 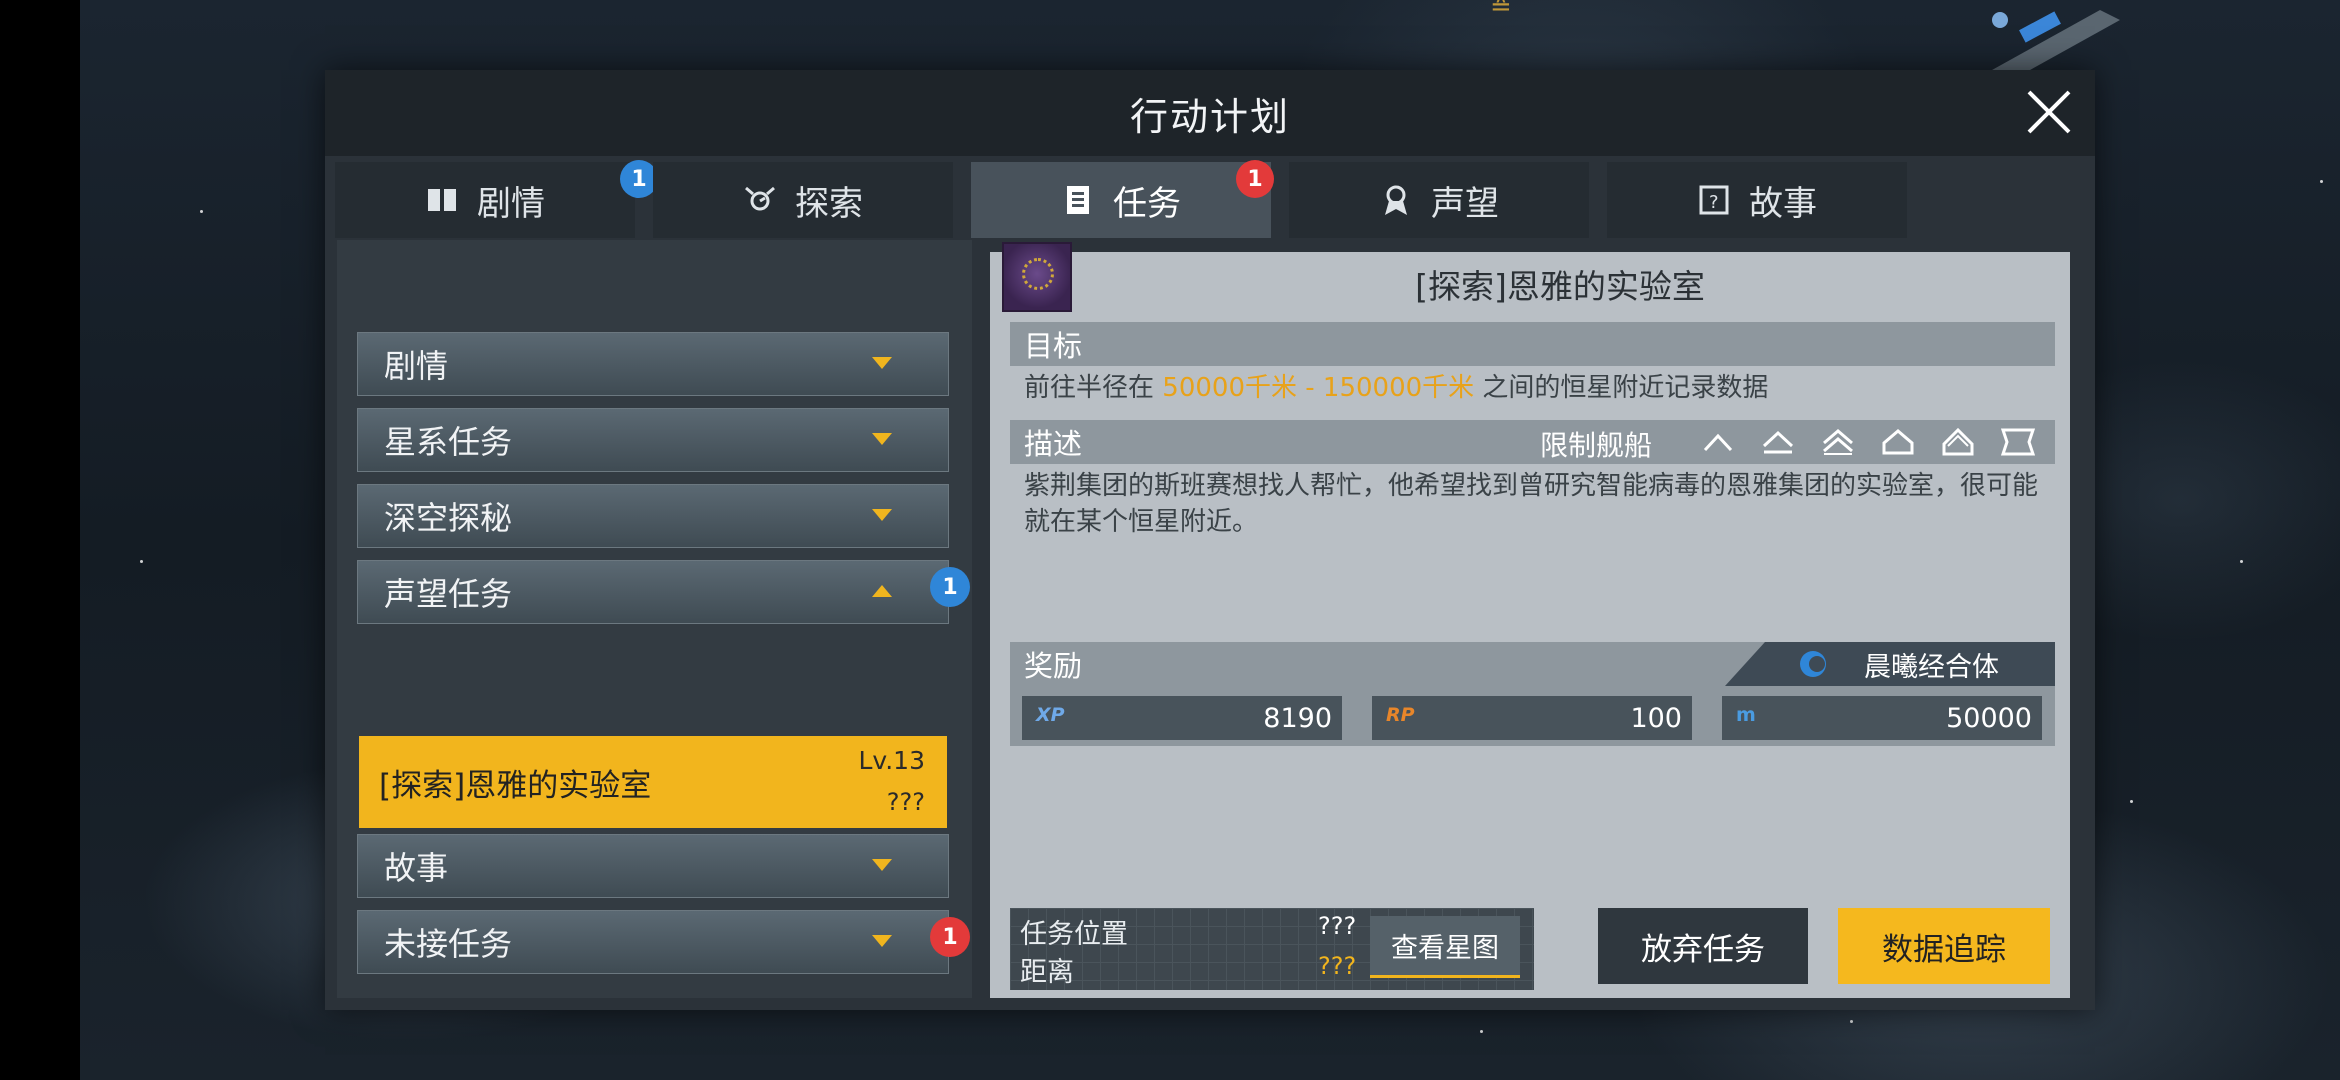 I want to click on reward-credits: m 50000, so click(x=1882, y=718).